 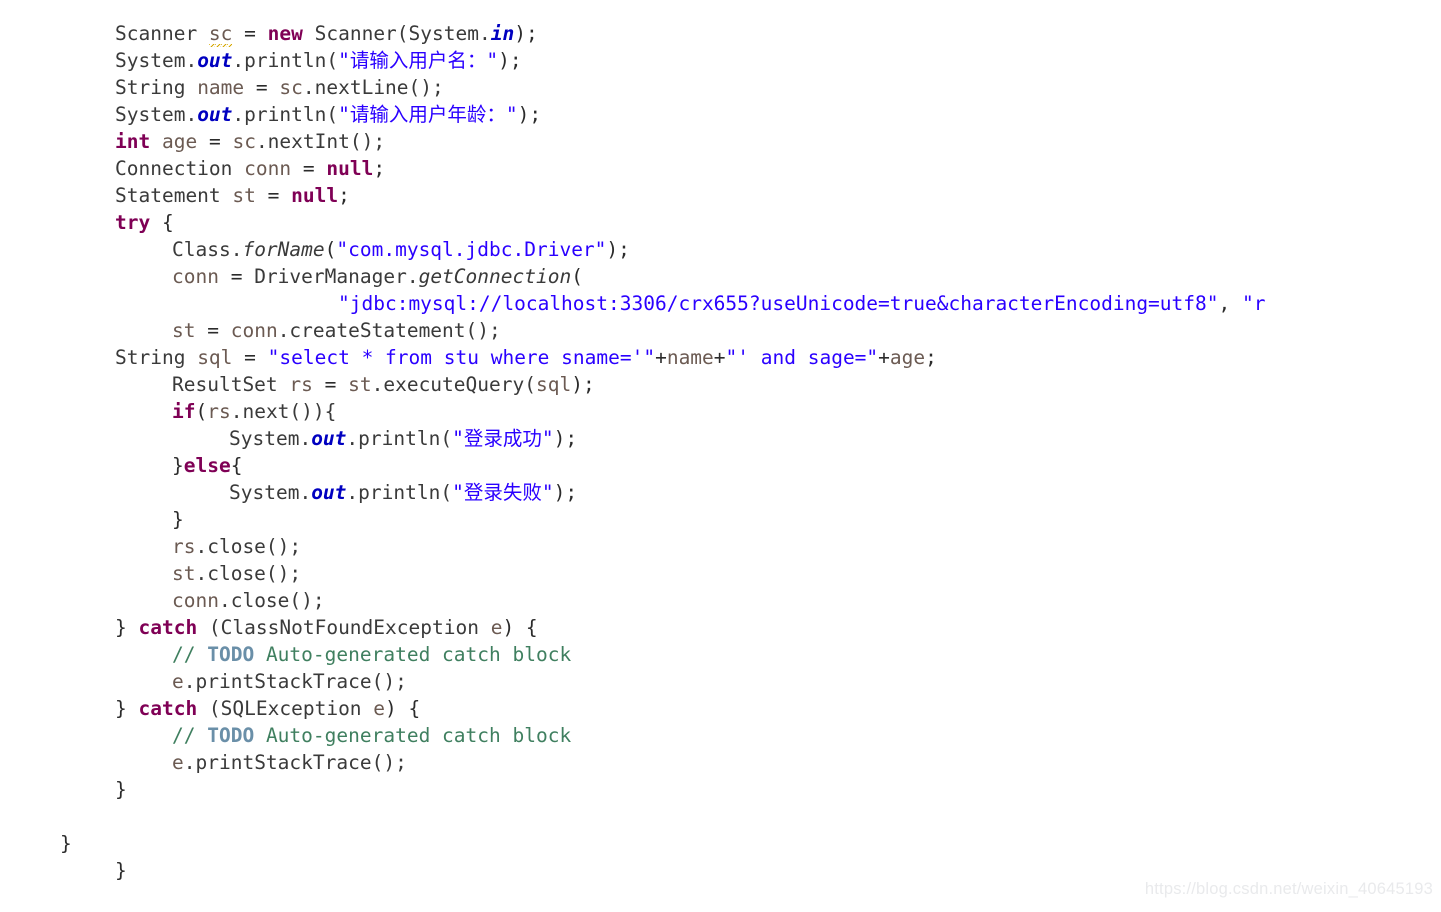 I want to click on code-token: in, so click(x=502, y=33).